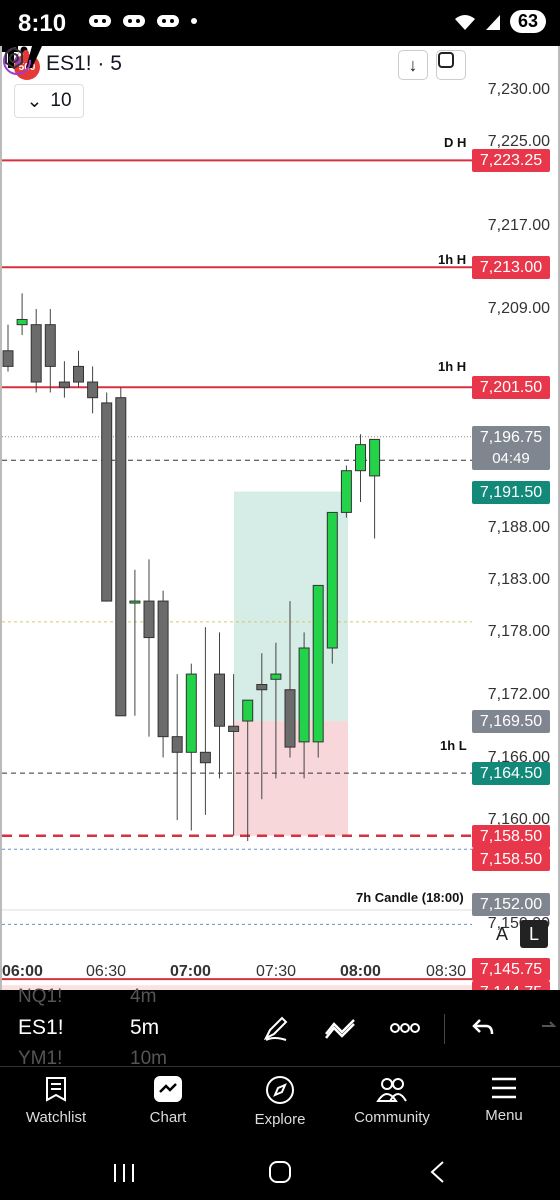 The height and width of the screenshot is (1200, 560). Describe the element at coordinates (511, 458) in the screenshot. I see `countdown-tag: 04:49` at that location.